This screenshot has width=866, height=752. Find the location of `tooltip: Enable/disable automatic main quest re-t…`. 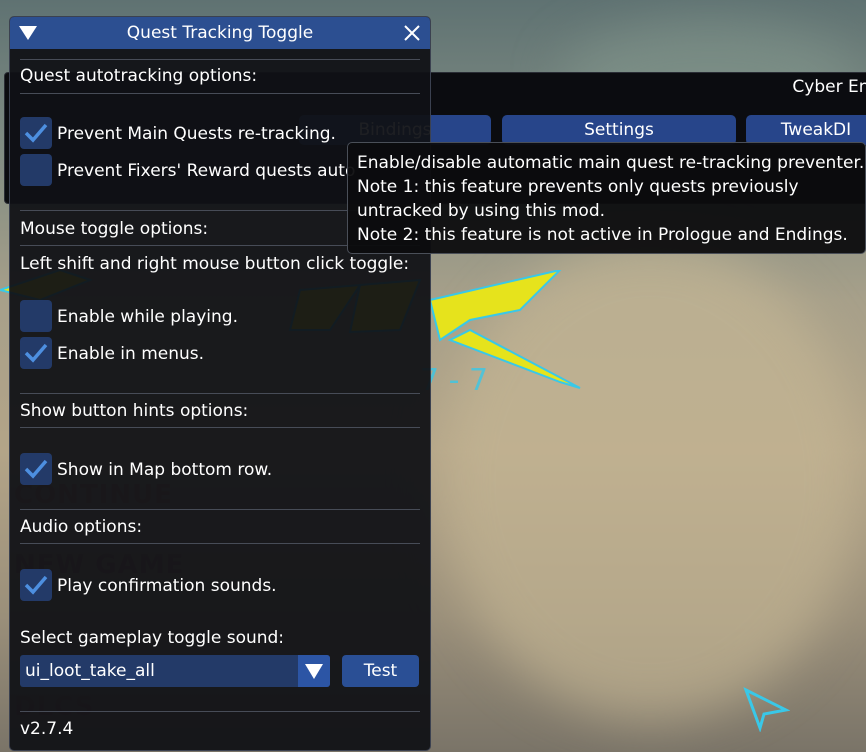

tooltip: Enable/disable automatic main quest re-t… is located at coordinates (606, 198).